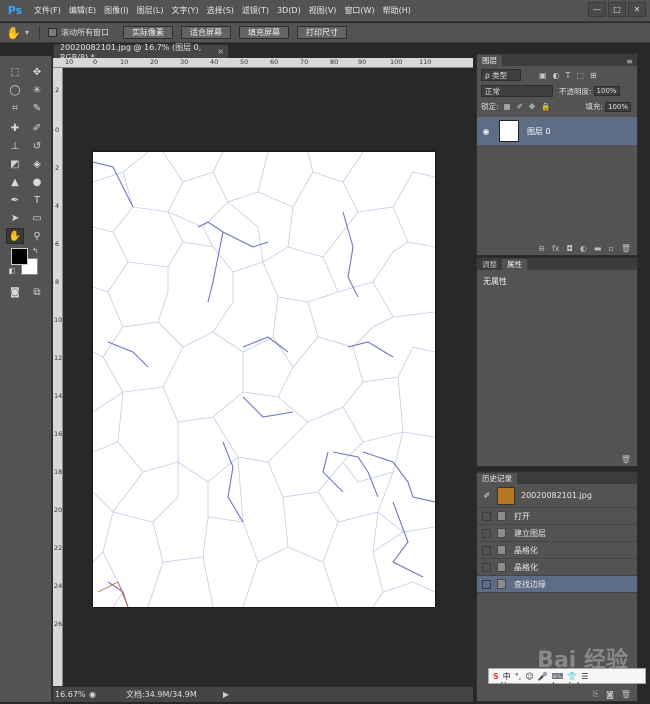 This screenshot has height=704, width=650. What do you see at coordinates (37, 236) in the screenshot?
I see `zoom-tool-icon: ⚲` at bounding box center [37, 236].